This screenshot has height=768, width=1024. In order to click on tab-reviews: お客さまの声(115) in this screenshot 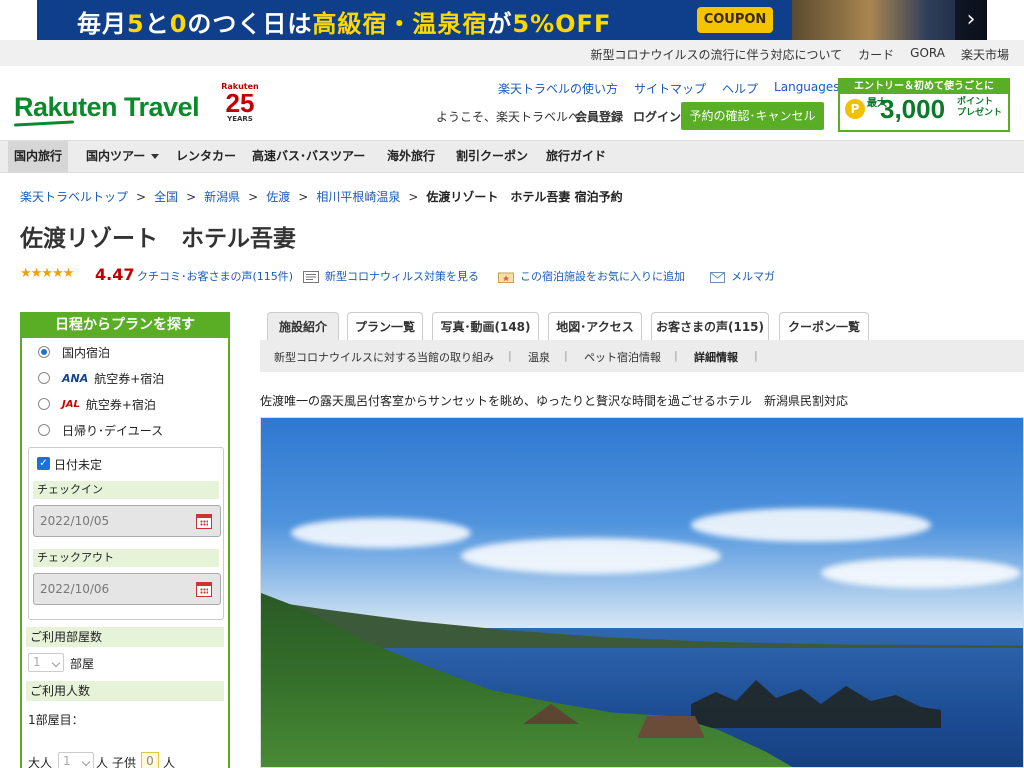, I will do `click(710, 326)`.